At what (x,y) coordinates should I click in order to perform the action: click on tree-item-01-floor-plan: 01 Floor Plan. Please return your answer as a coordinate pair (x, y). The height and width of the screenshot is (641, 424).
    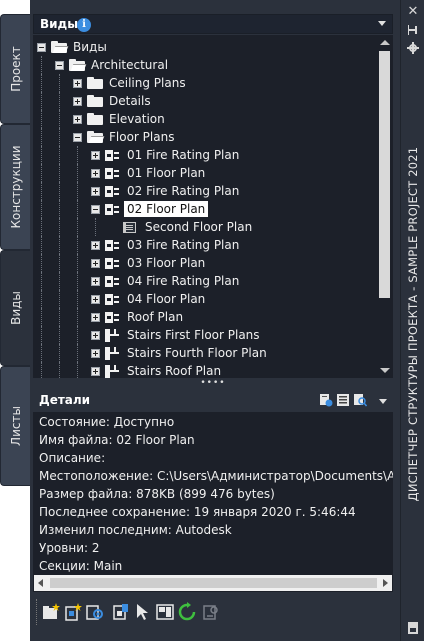
    Looking at the image, I should click on (204, 173).